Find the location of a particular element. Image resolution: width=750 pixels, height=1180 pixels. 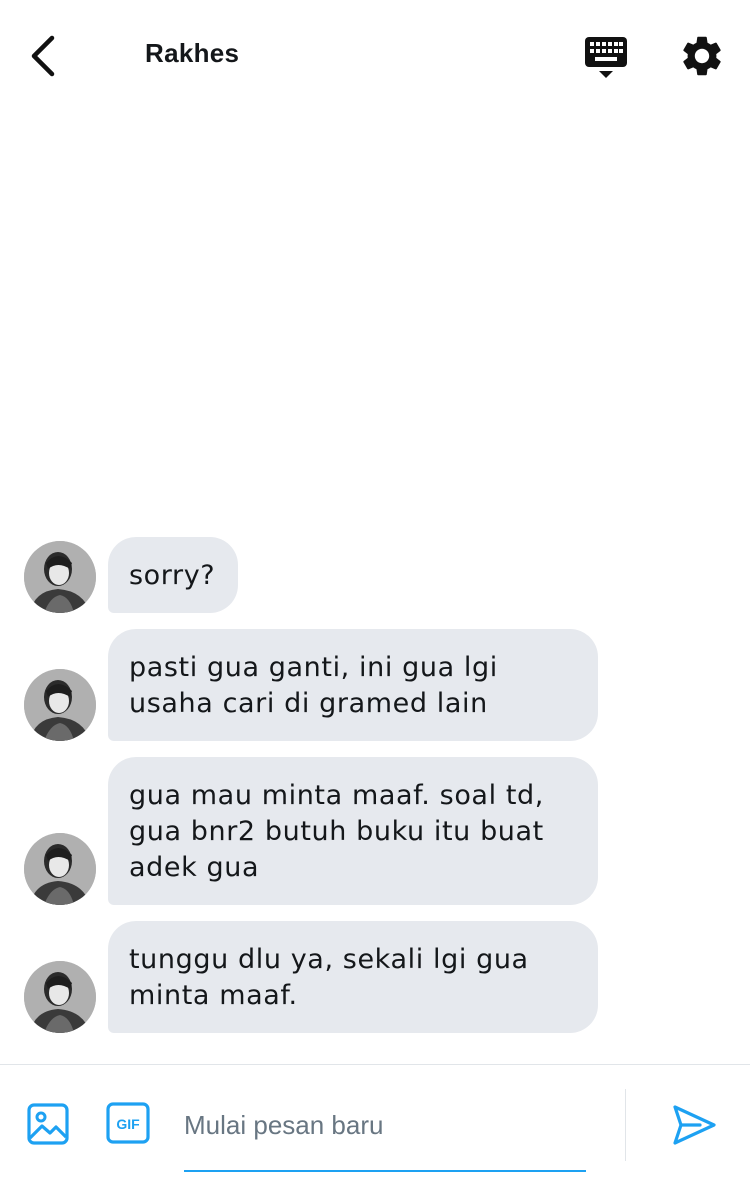

add-gif-button: GIF is located at coordinates (128, 1123).